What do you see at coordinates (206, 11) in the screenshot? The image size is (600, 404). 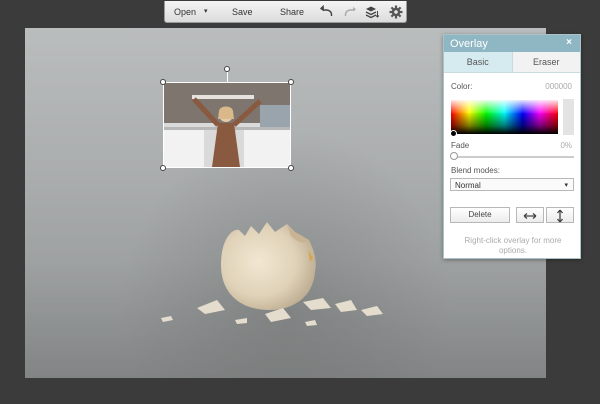 I see `open-dropdown-icon: ▾` at bounding box center [206, 11].